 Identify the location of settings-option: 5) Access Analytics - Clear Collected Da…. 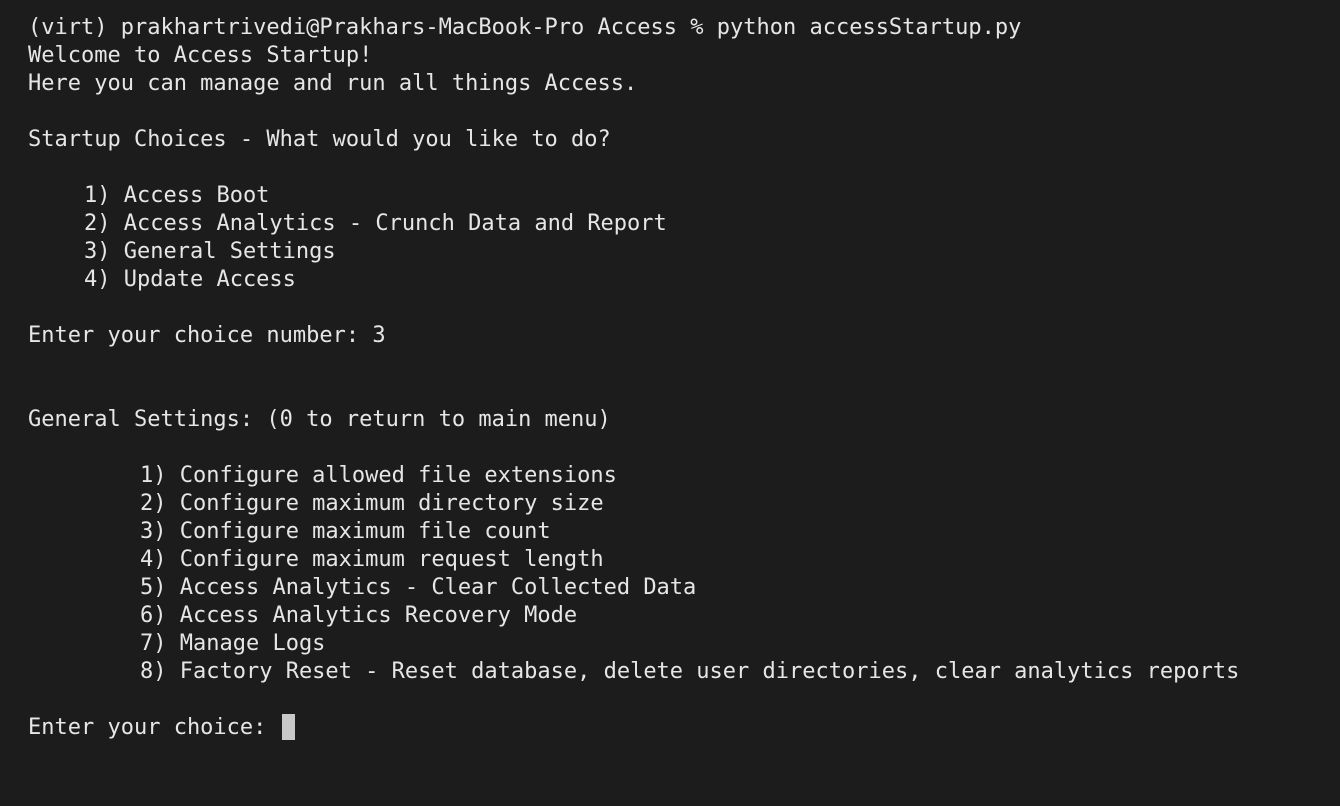
(418, 587).